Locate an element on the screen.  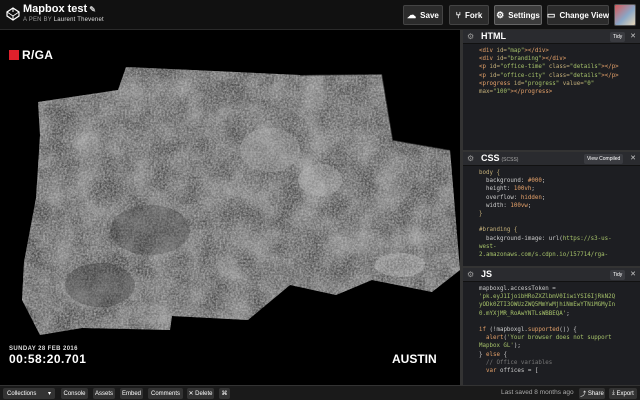
fork-button: ⑂ Fork is located at coordinates (469, 15).